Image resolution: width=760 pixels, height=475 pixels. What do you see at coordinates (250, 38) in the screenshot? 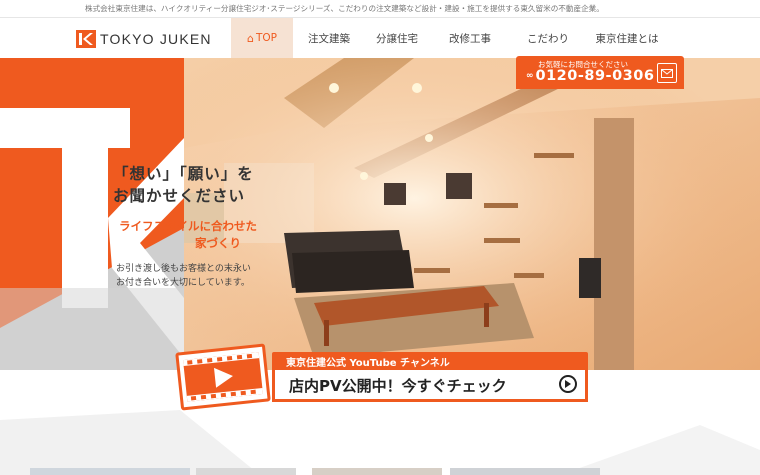
I see `home-icon: ⌂` at bounding box center [250, 38].